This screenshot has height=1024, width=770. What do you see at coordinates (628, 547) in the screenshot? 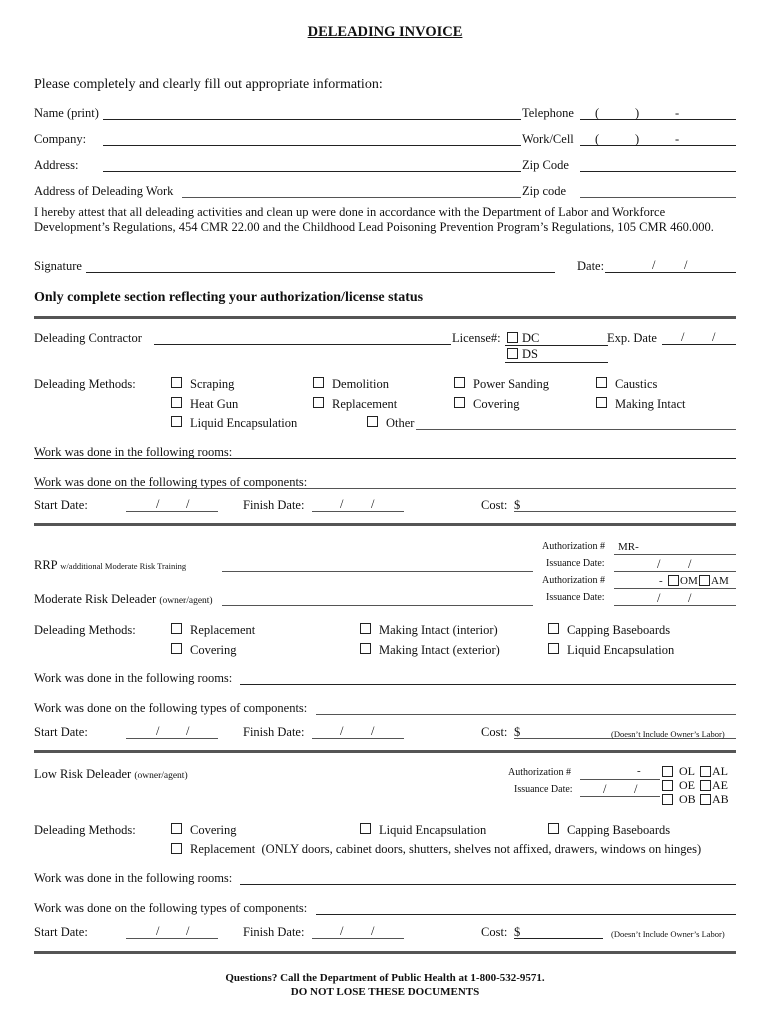
I see `mr-auth-prefix: MR-` at bounding box center [628, 547].